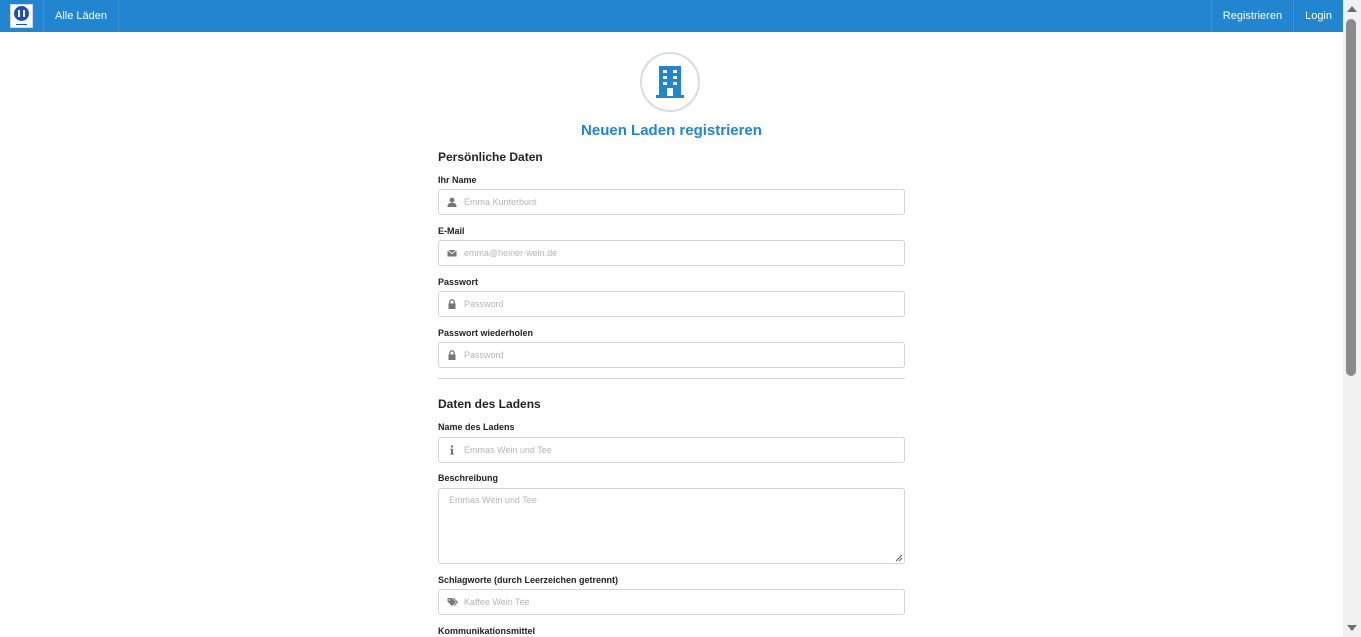 The width and height of the screenshot is (1361, 637). Describe the element at coordinates (1351, 197) in the screenshot. I see `scrollbar-thumb` at that location.